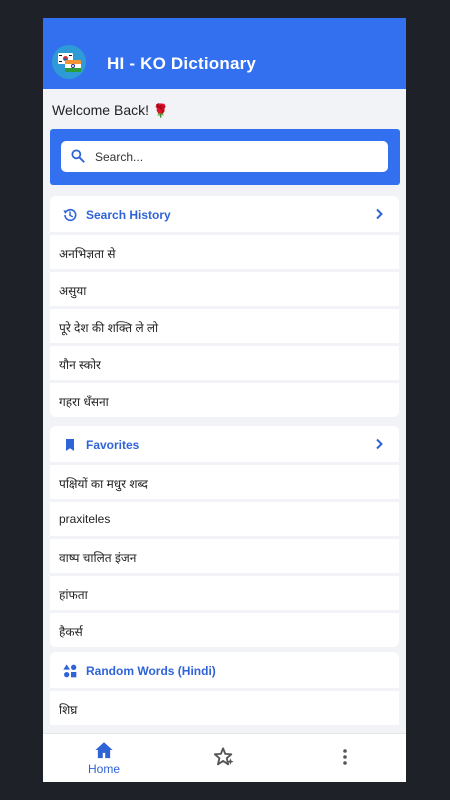  What do you see at coordinates (73, 291) in the screenshot?
I see `history-item-label: असुया` at bounding box center [73, 291].